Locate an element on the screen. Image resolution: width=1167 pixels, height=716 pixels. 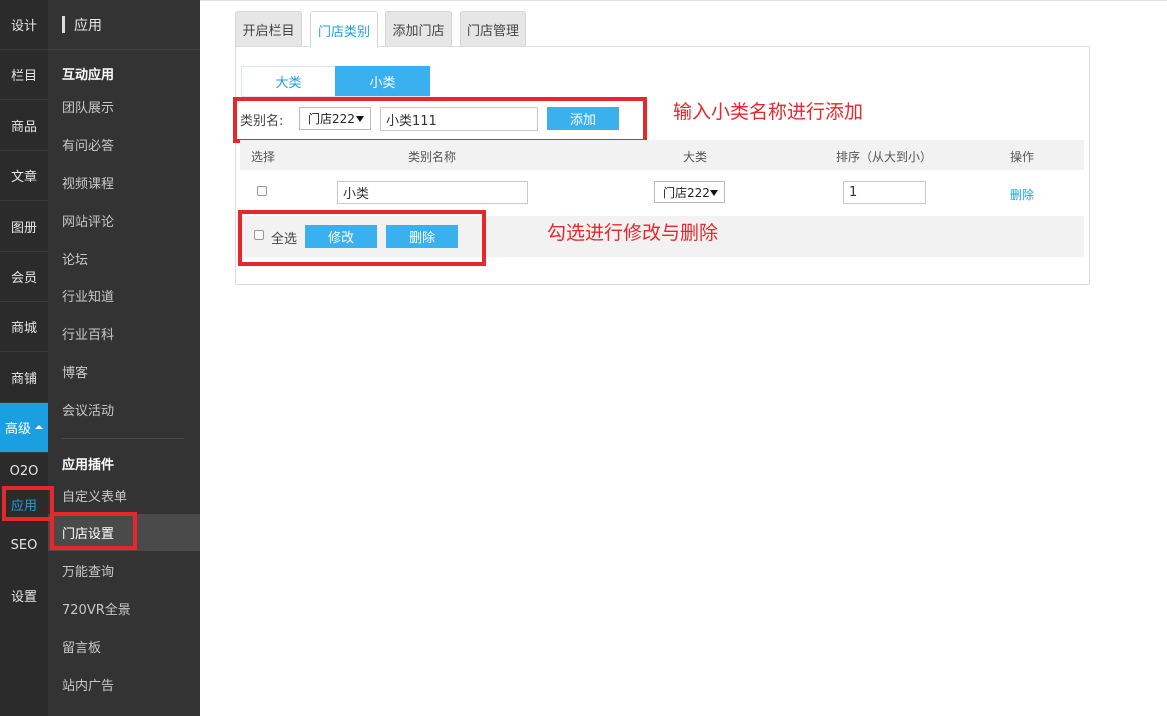
nav-item-advanced: 高级 is located at coordinates (24, 428).